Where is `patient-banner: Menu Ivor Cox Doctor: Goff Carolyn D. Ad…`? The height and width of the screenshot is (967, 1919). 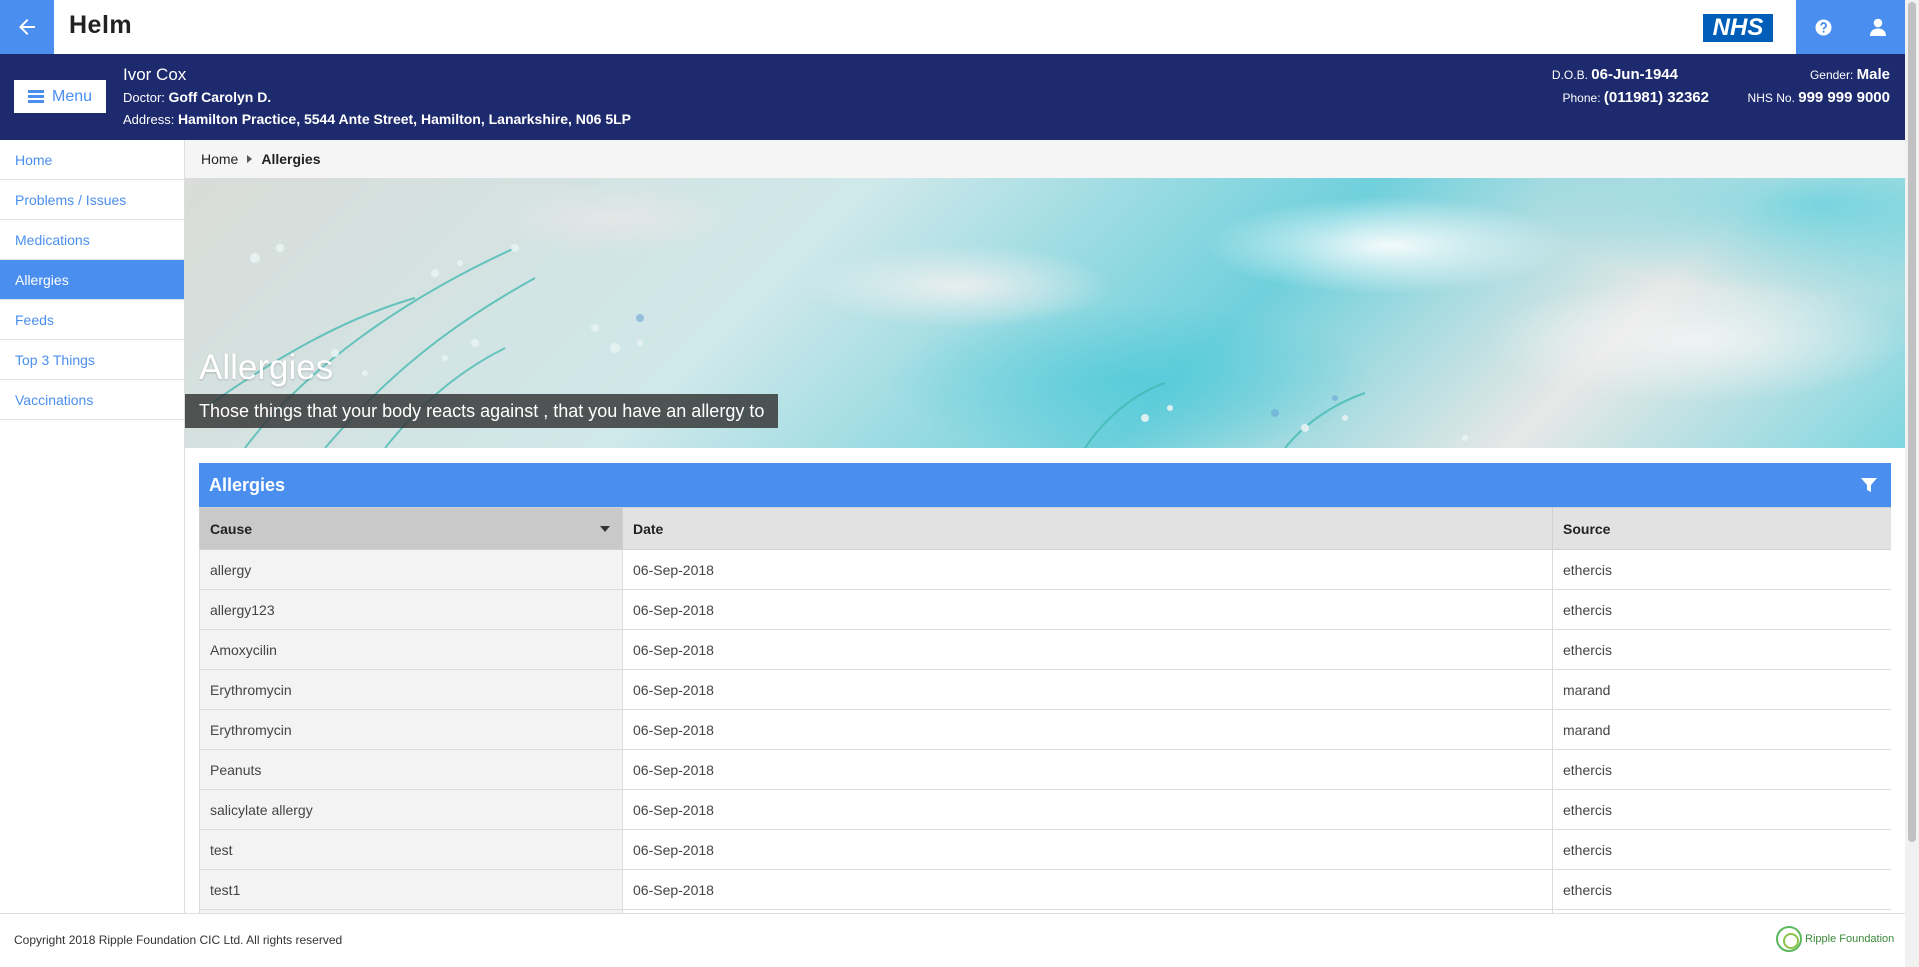 patient-banner: Menu Ivor Cox Doctor: Goff Carolyn D. Ad… is located at coordinates (952, 97).